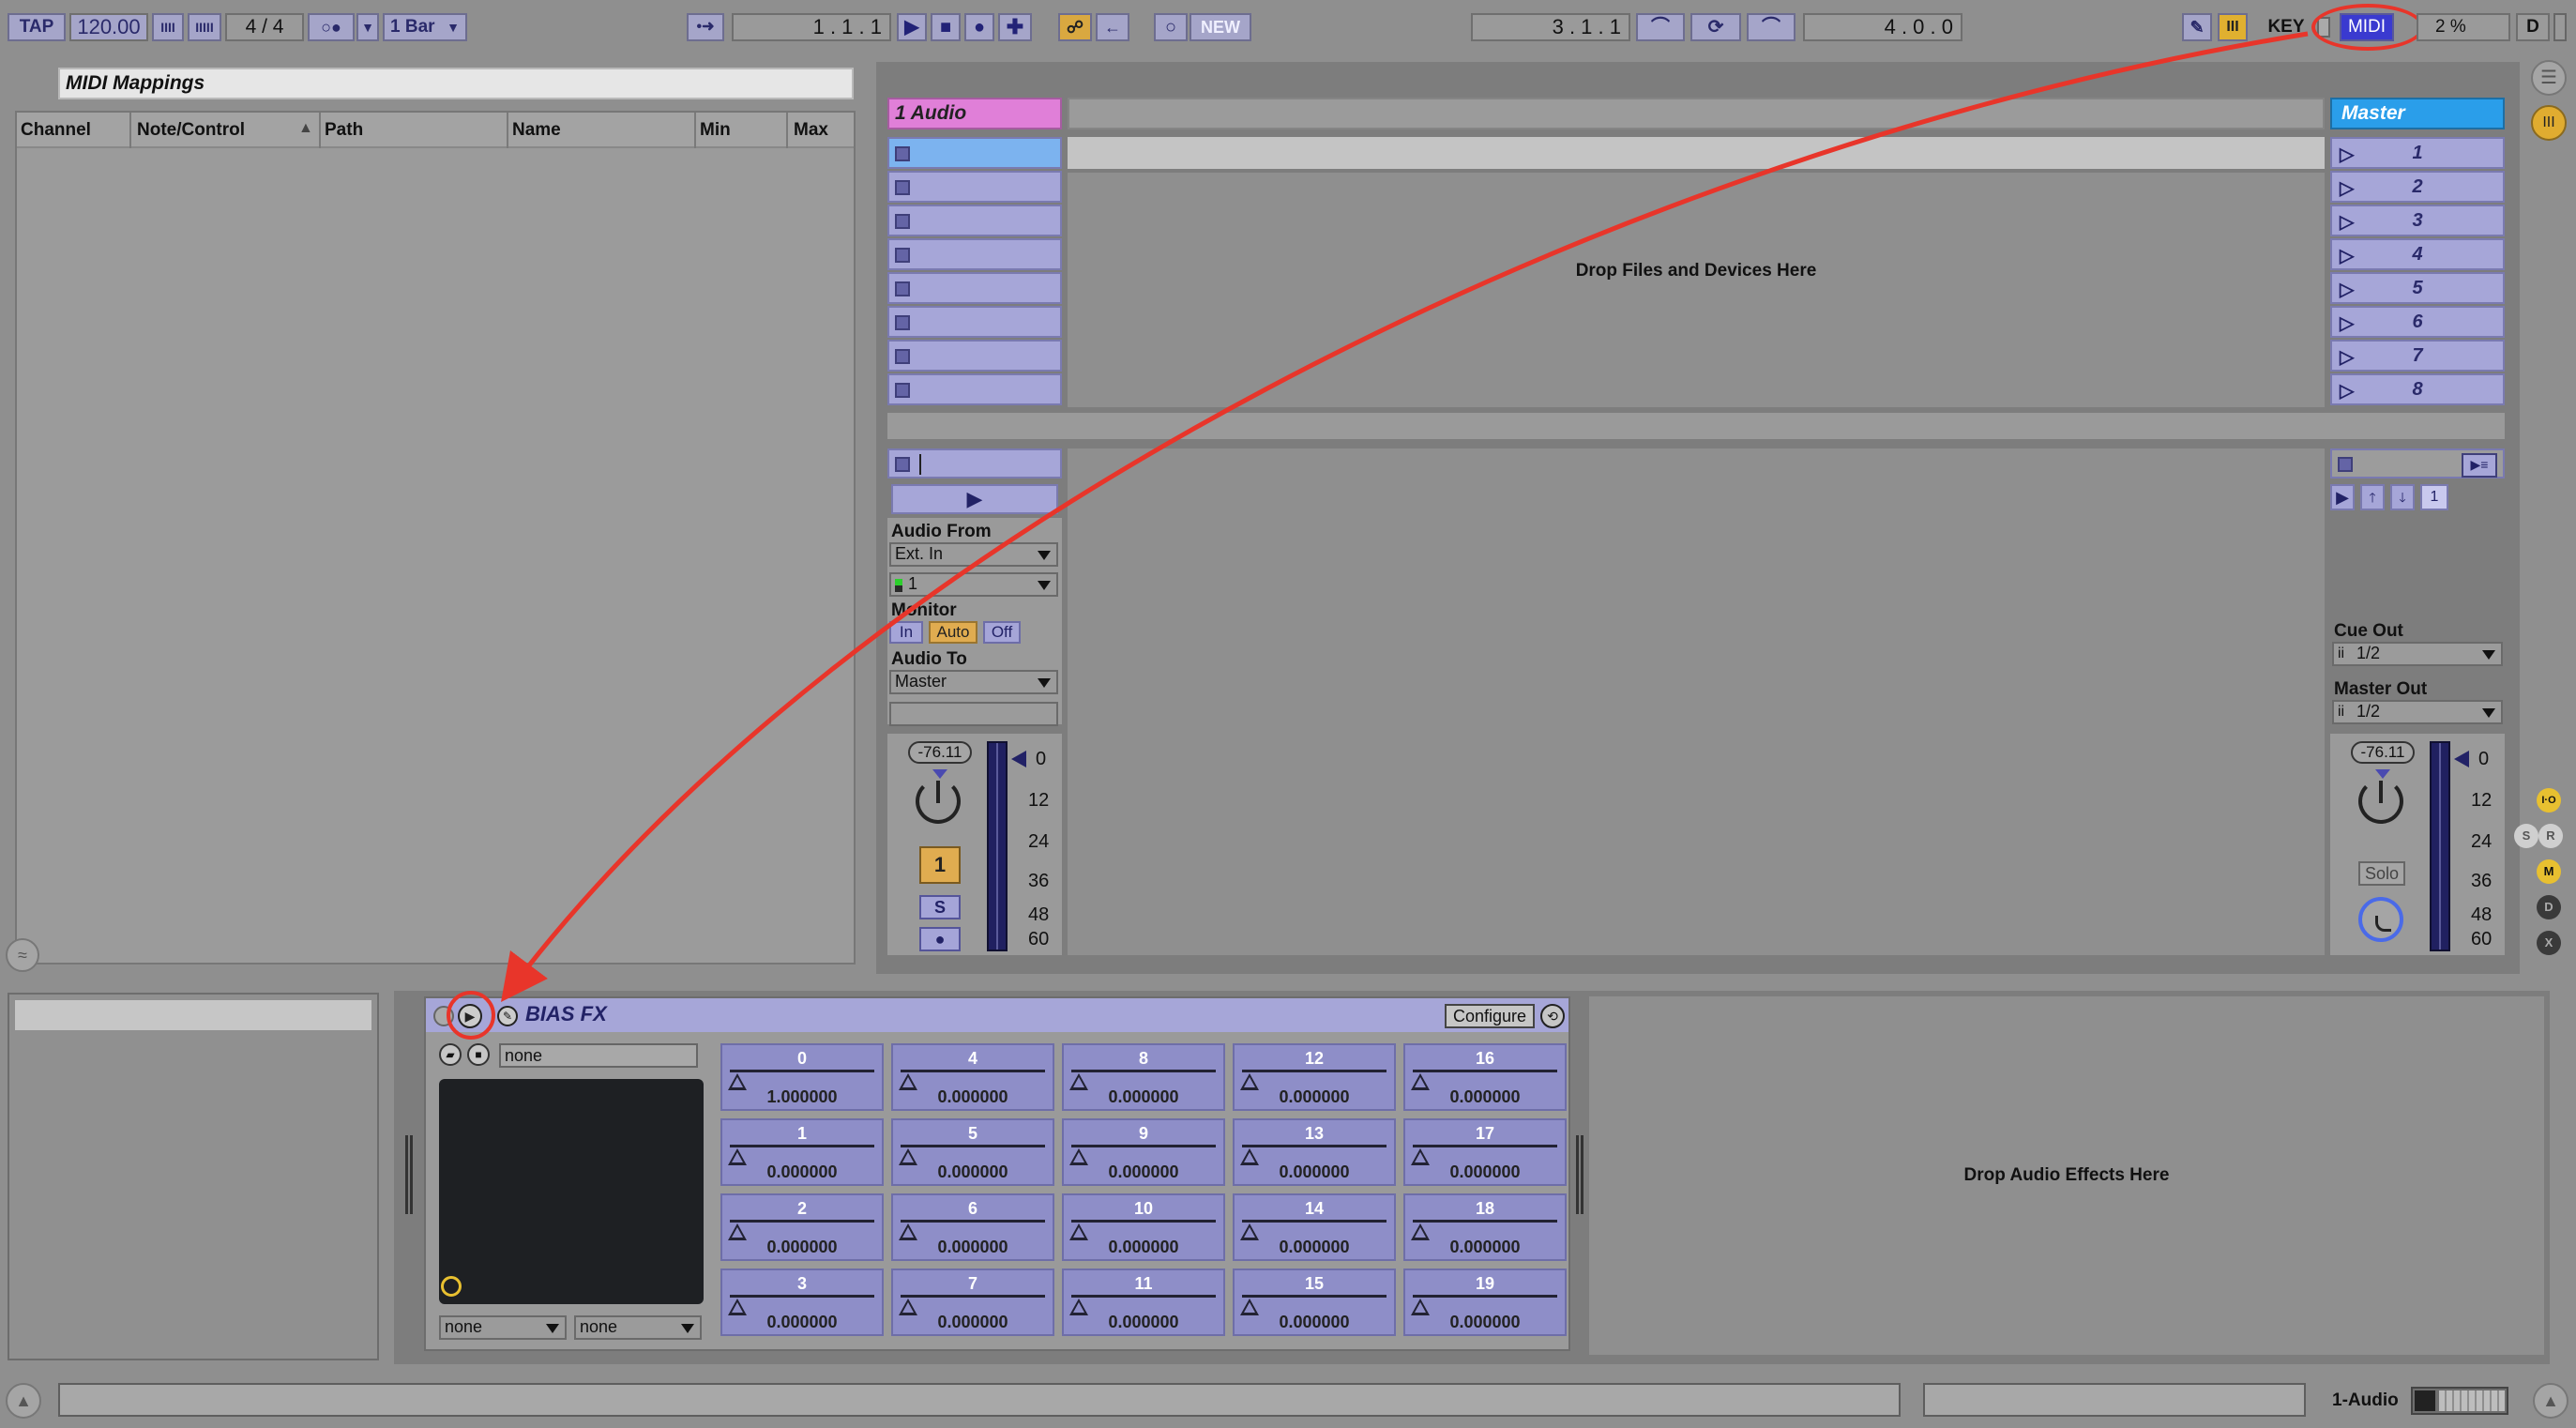 The height and width of the screenshot is (1428, 2576). I want to click on stop-button: ■, so click(946, 27).